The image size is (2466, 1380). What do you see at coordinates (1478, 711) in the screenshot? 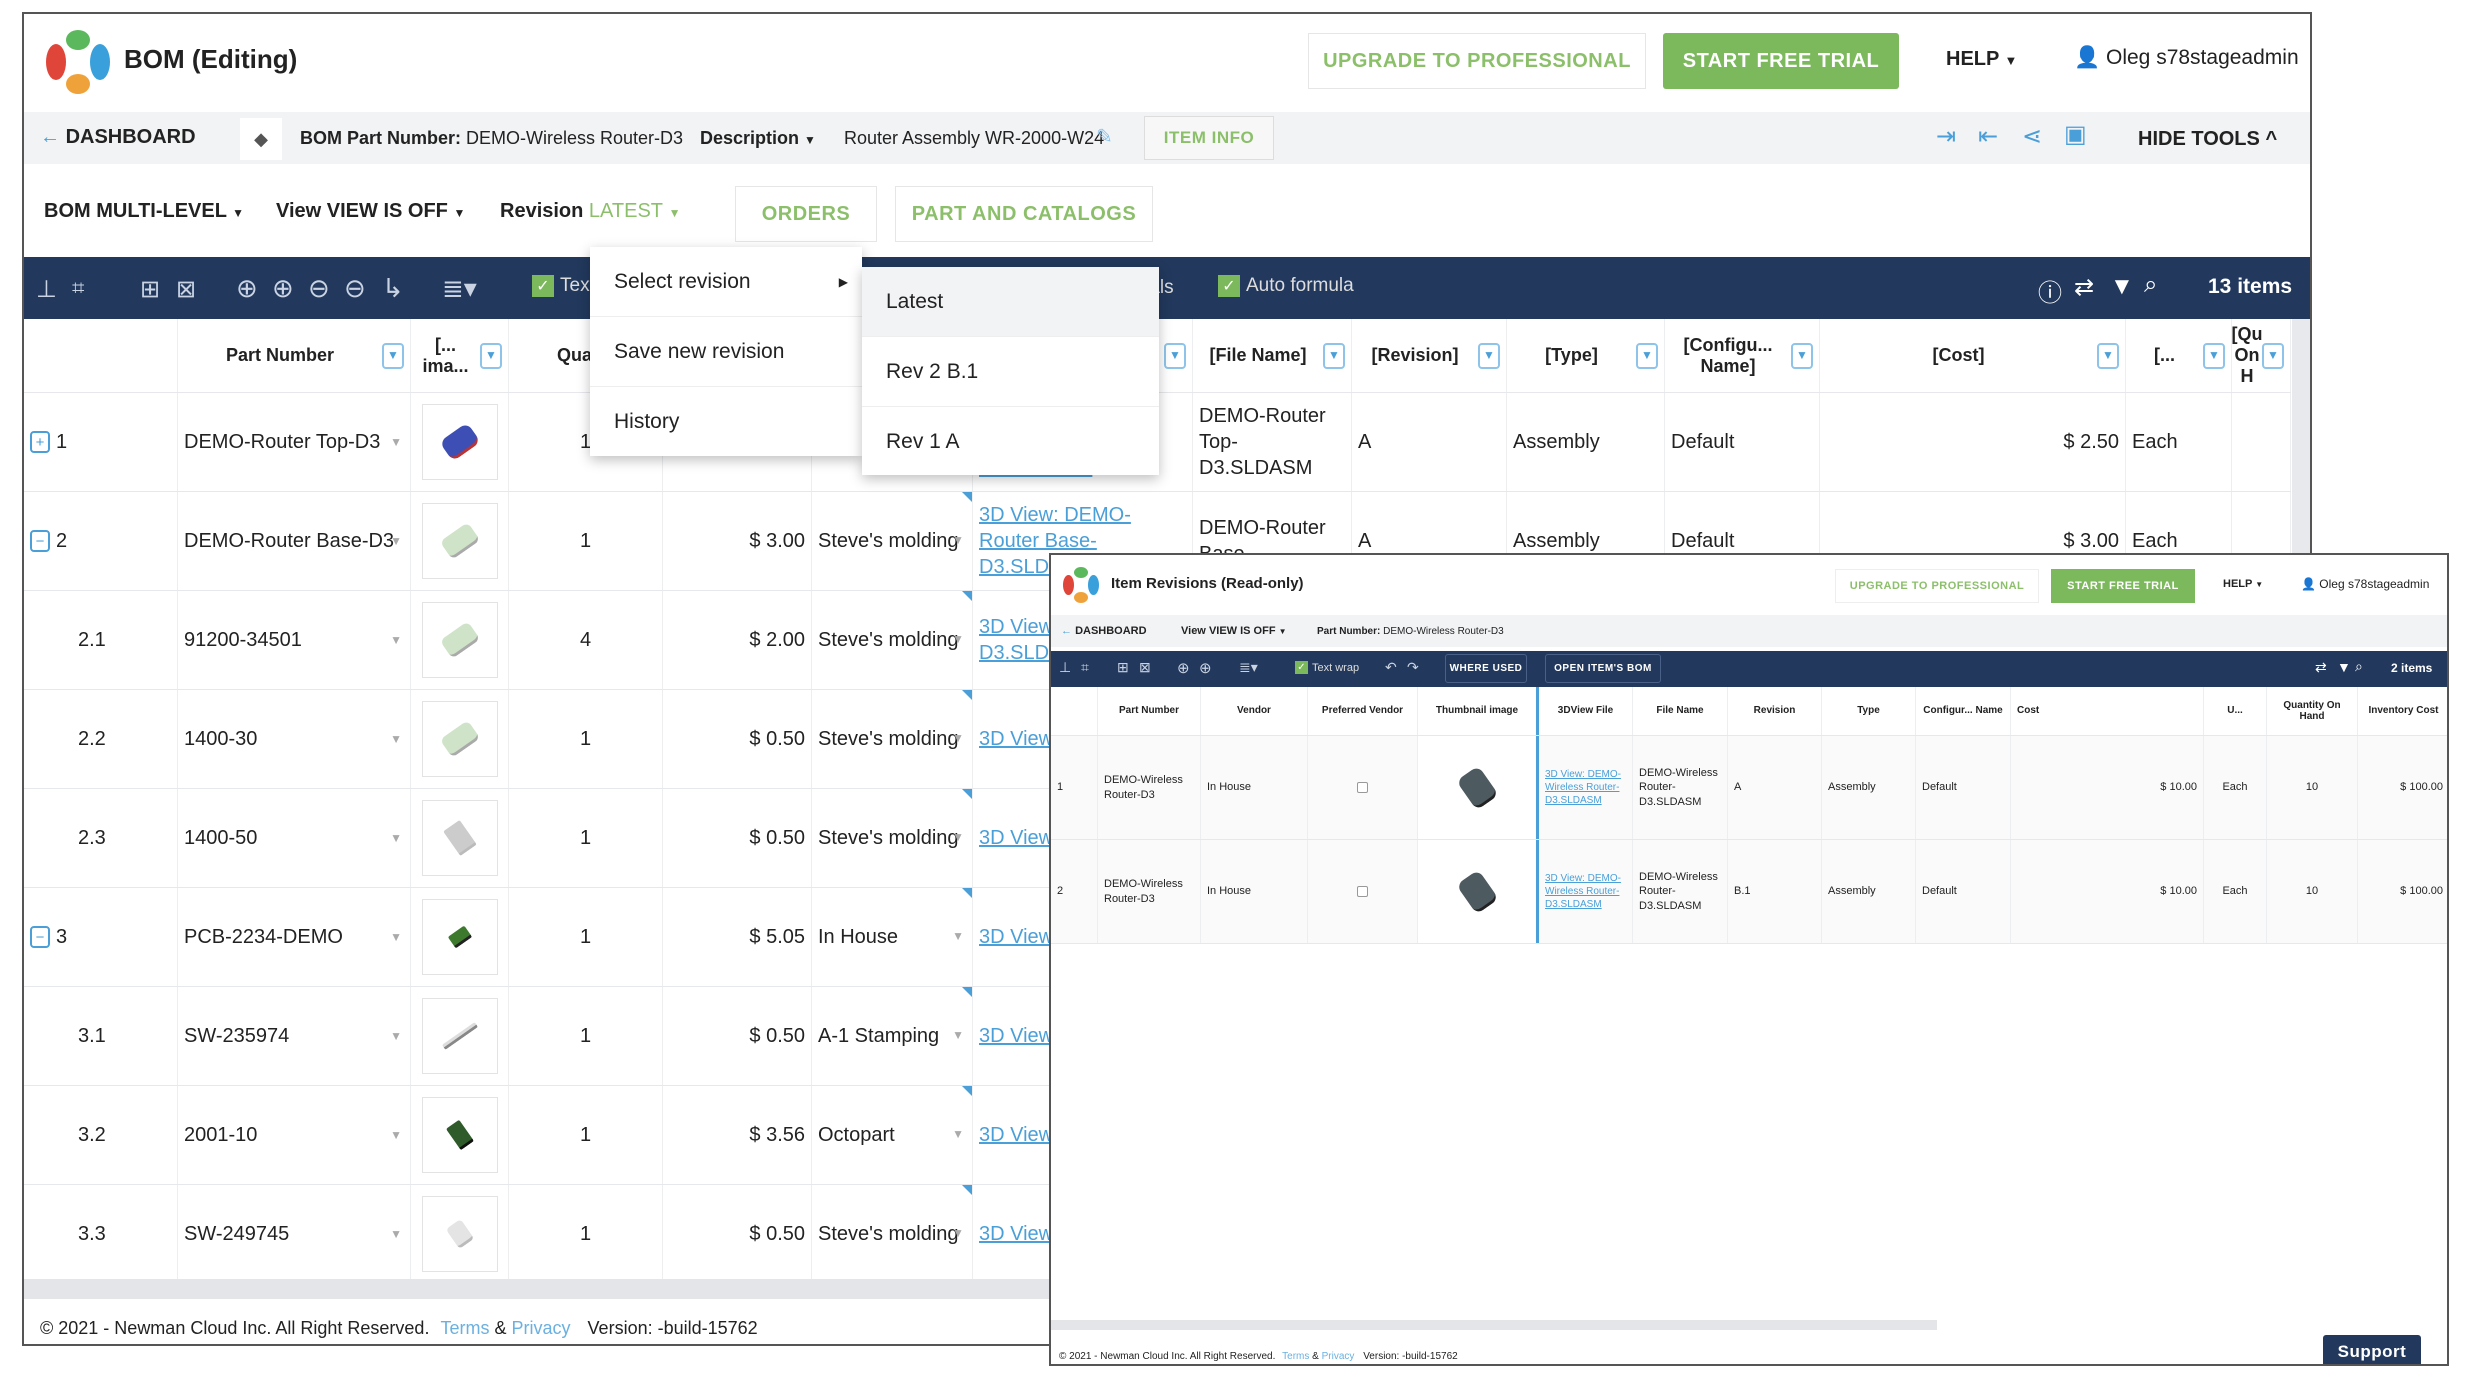
I see `column-header: Thumbnail image` at bounding box center [1478, 711].